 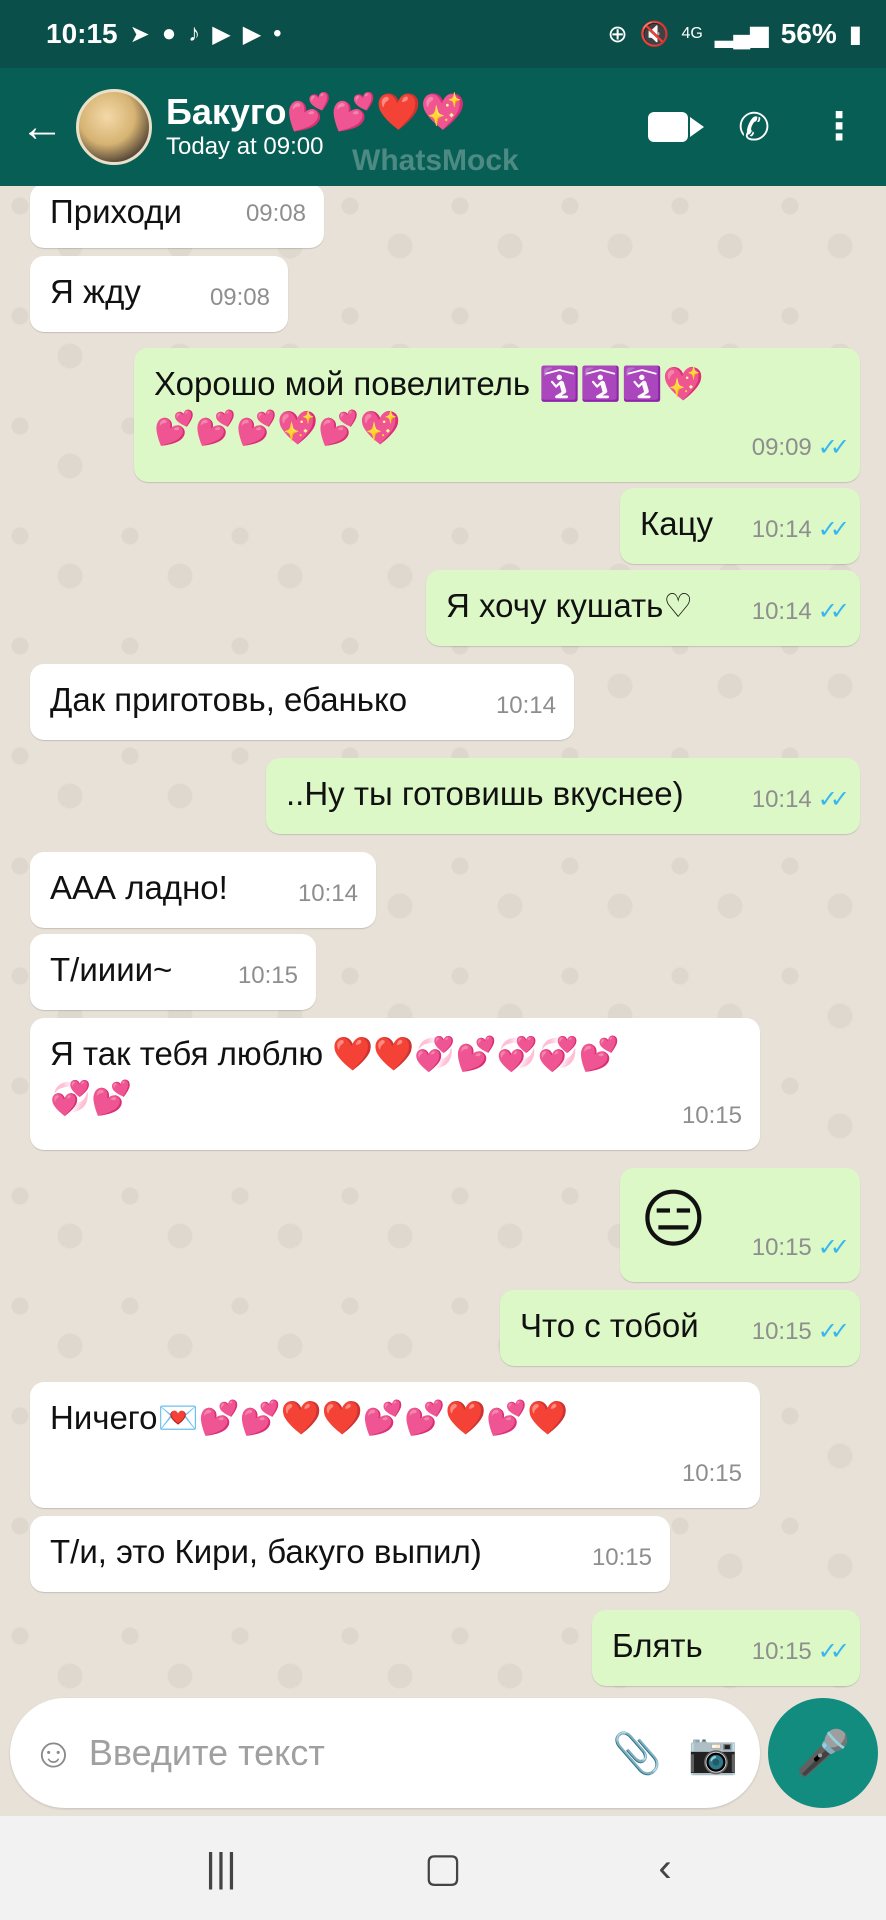 I want to click on message-bubble: Т/и, это Кири, бакуго выпил) 10:15, so click(x=350, y=1554).